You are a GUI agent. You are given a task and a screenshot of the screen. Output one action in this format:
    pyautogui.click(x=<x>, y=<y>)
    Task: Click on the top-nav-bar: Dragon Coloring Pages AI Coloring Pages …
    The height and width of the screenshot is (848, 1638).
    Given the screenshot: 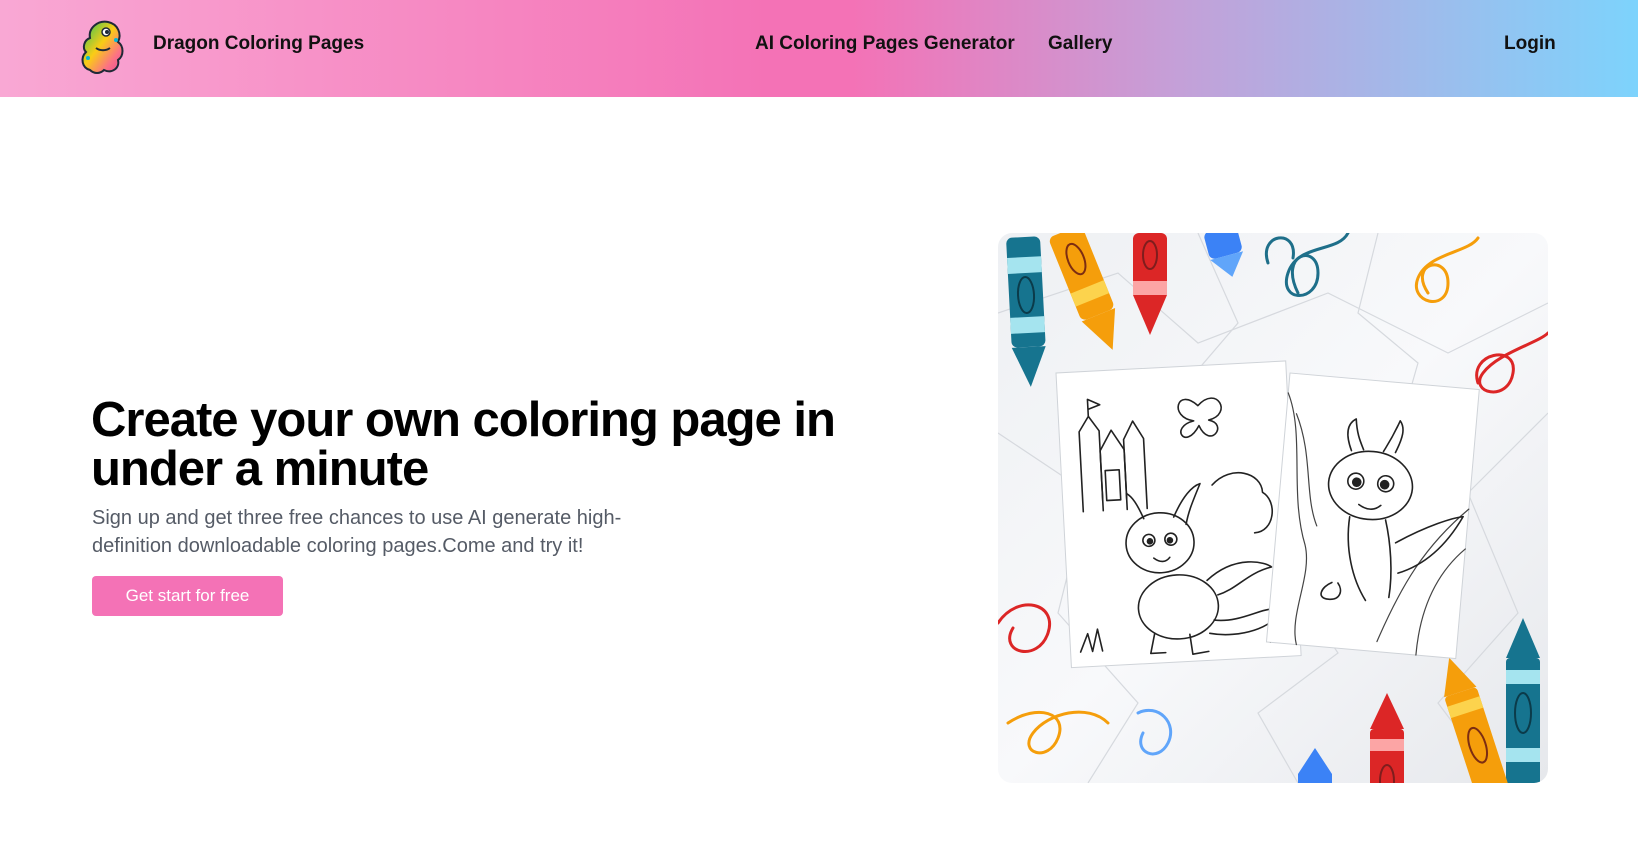 What is the action you would take?
    pyautogui.click(x=819, y=48)
    